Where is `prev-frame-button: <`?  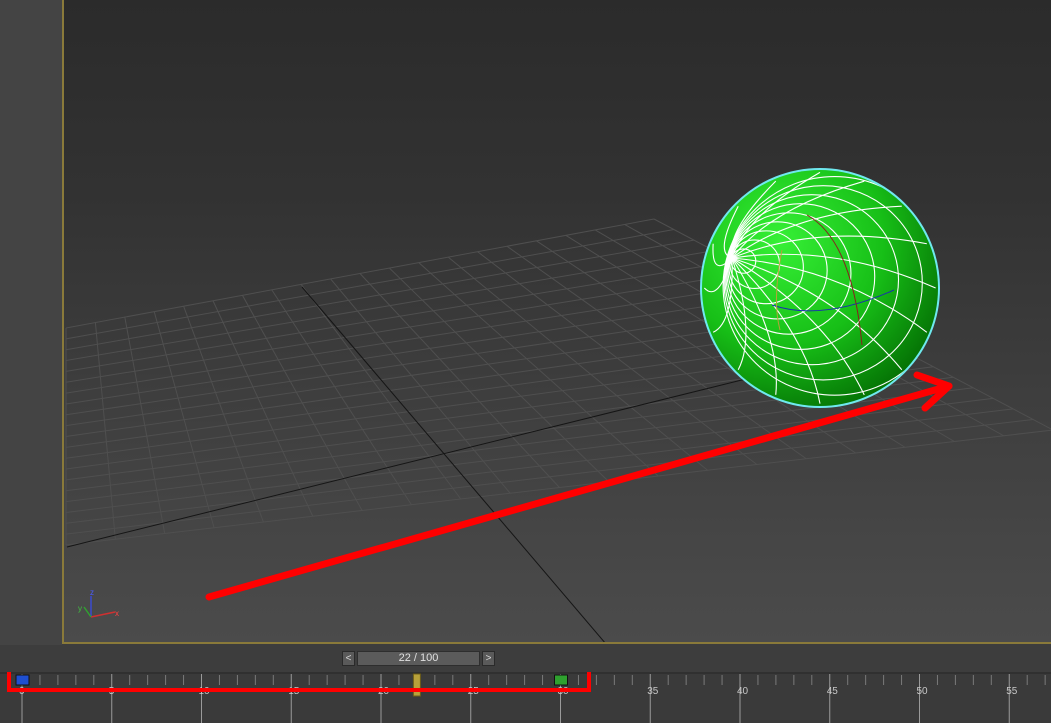
prev-frame-button: < is located at coordinates (348, 658).